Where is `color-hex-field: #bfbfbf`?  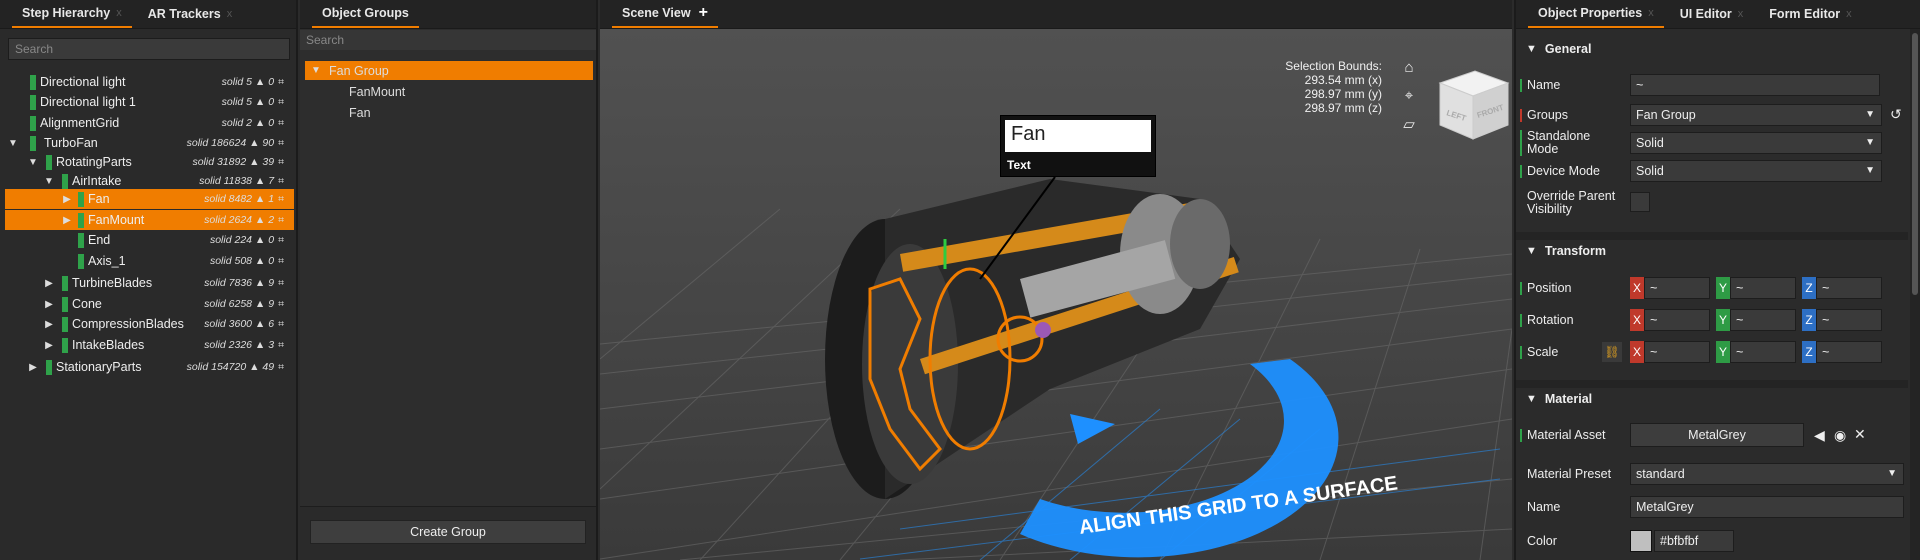
color-hex-field: #bfbfbf is located at coordinates (1694, 541).